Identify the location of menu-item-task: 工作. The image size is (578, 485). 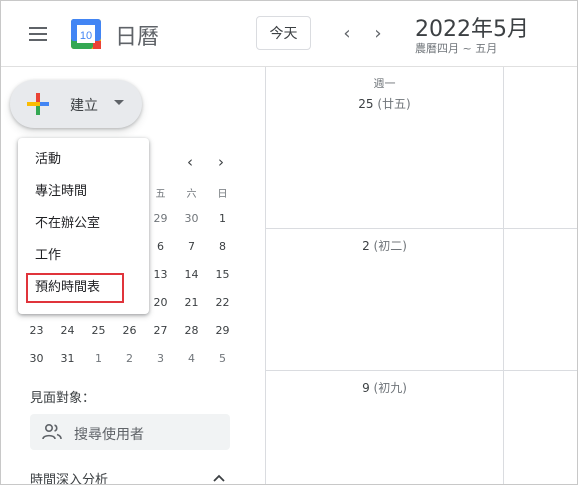
(83, 256).